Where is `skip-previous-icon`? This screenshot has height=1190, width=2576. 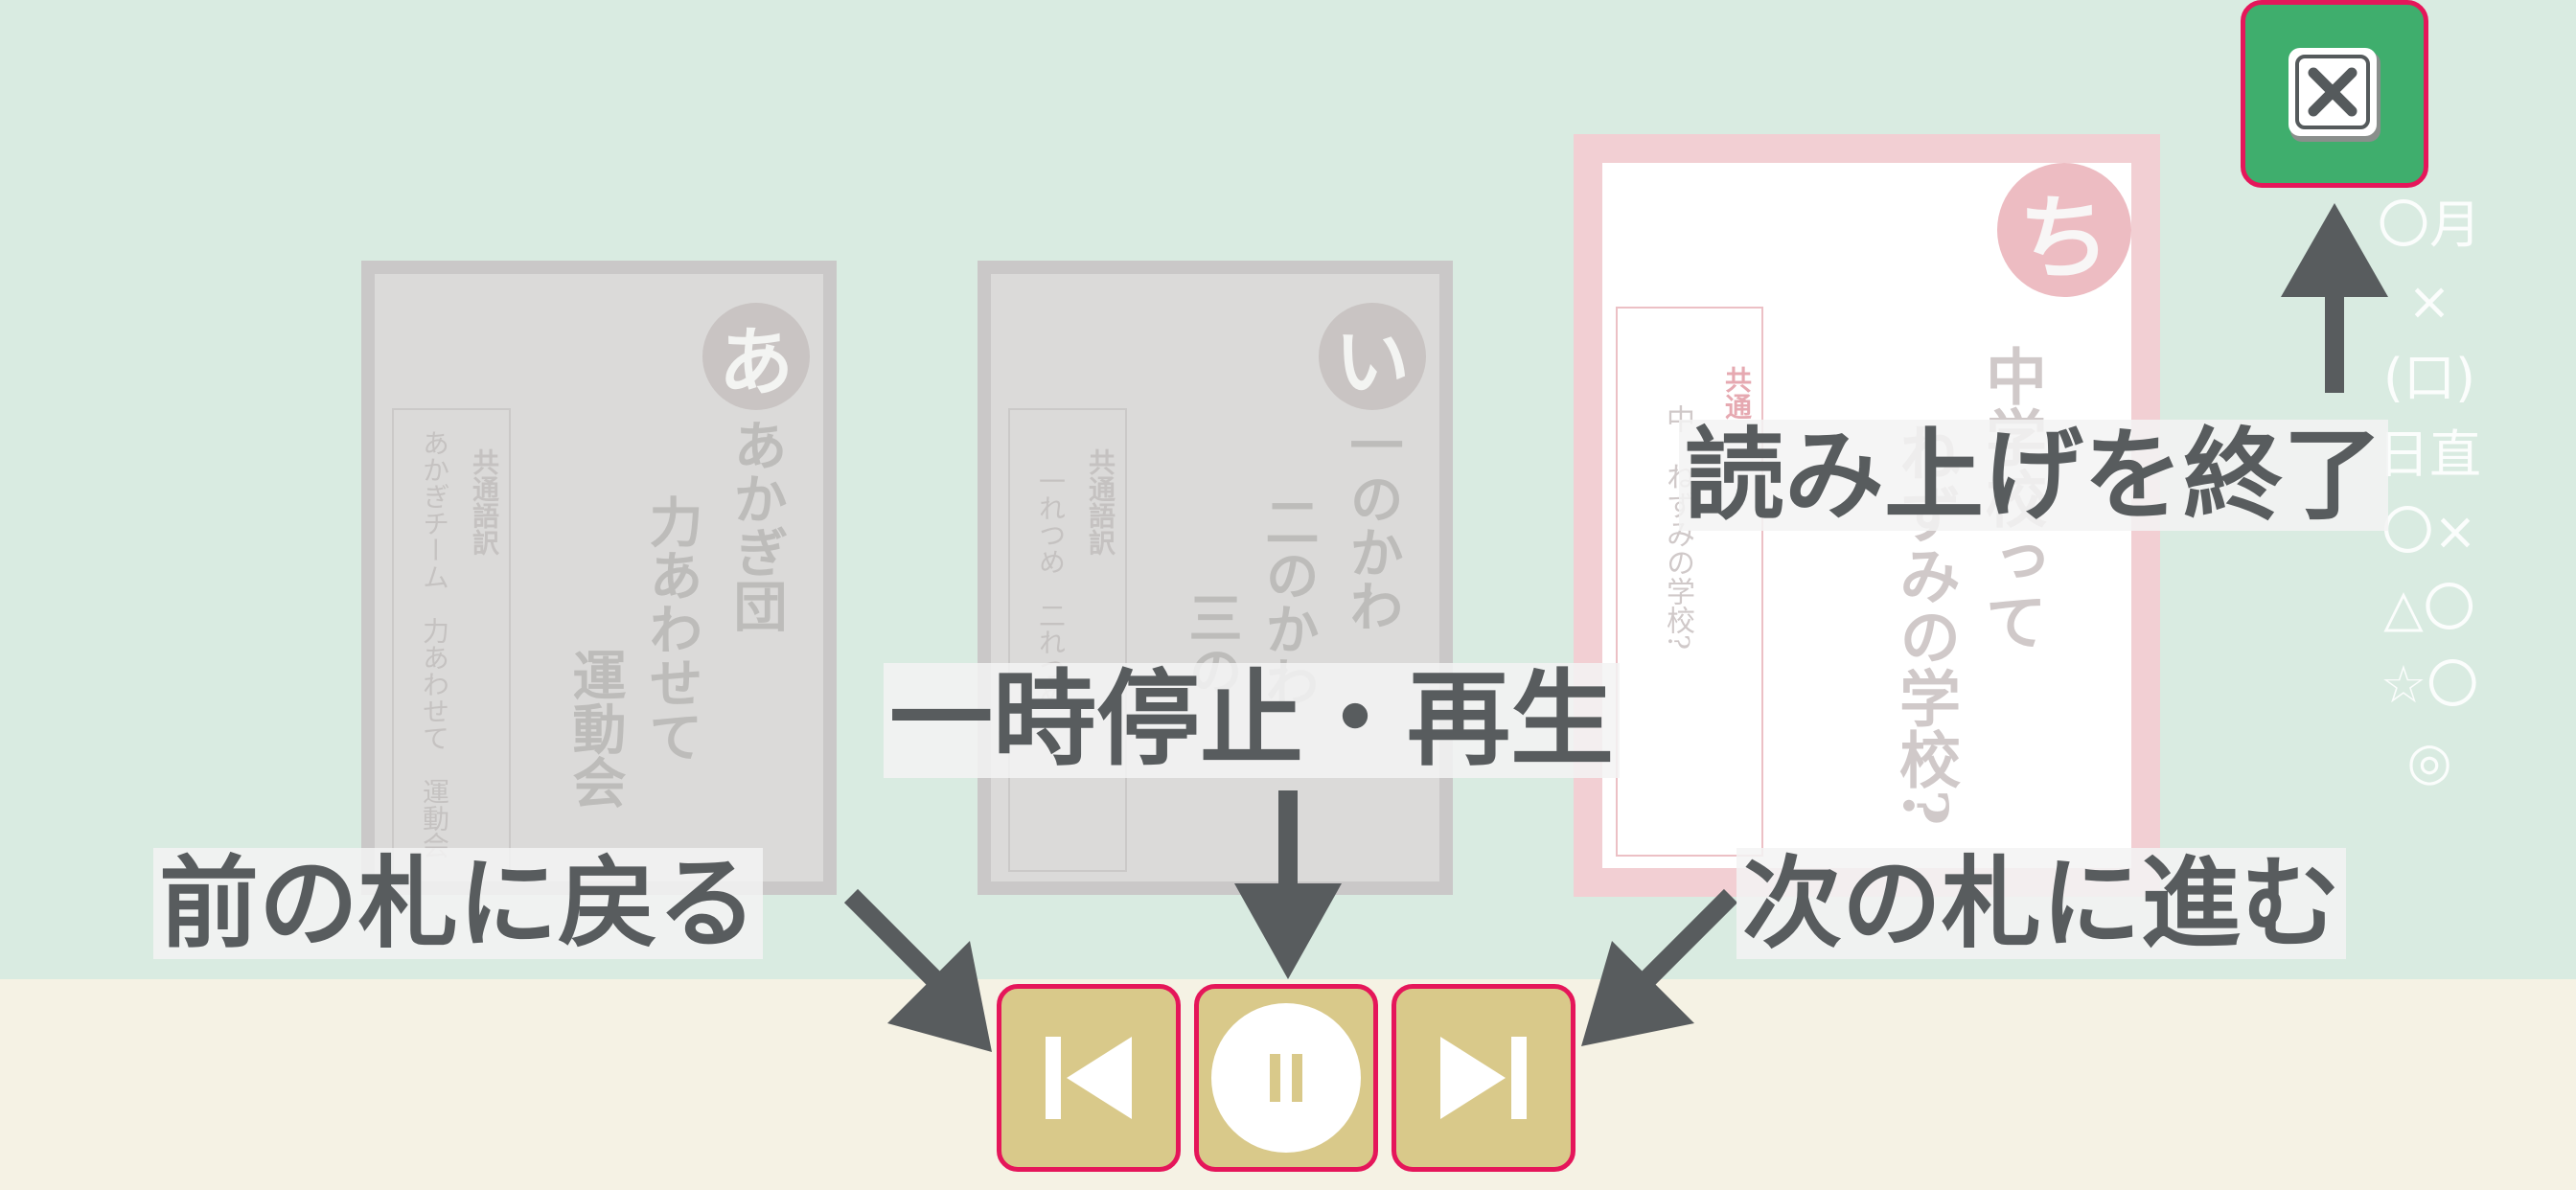
skip-previous-icon is located at coordinates (1089, 1078).